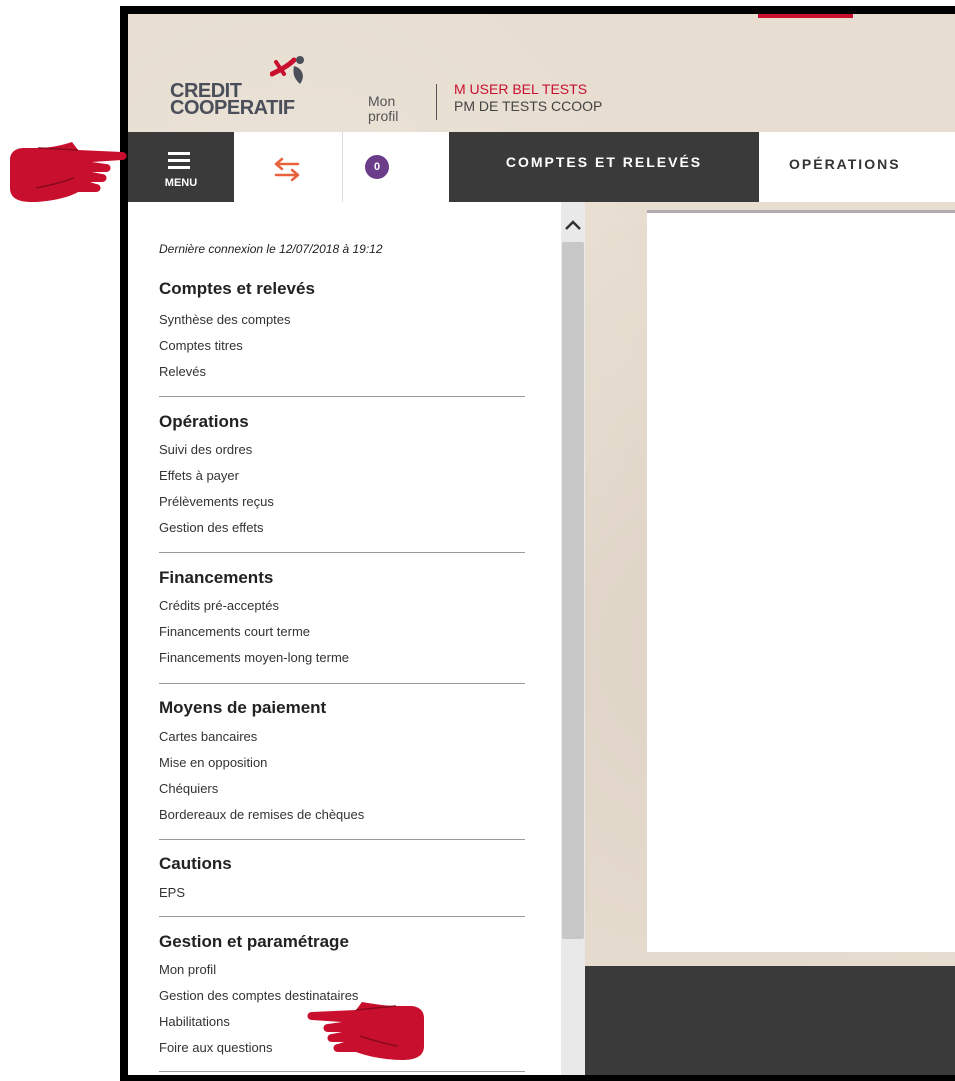 This screenshot has width=955, height=1081. I want to click on menu-item-foire-aux-questions: Foire aux questions, so click(215, 1047).